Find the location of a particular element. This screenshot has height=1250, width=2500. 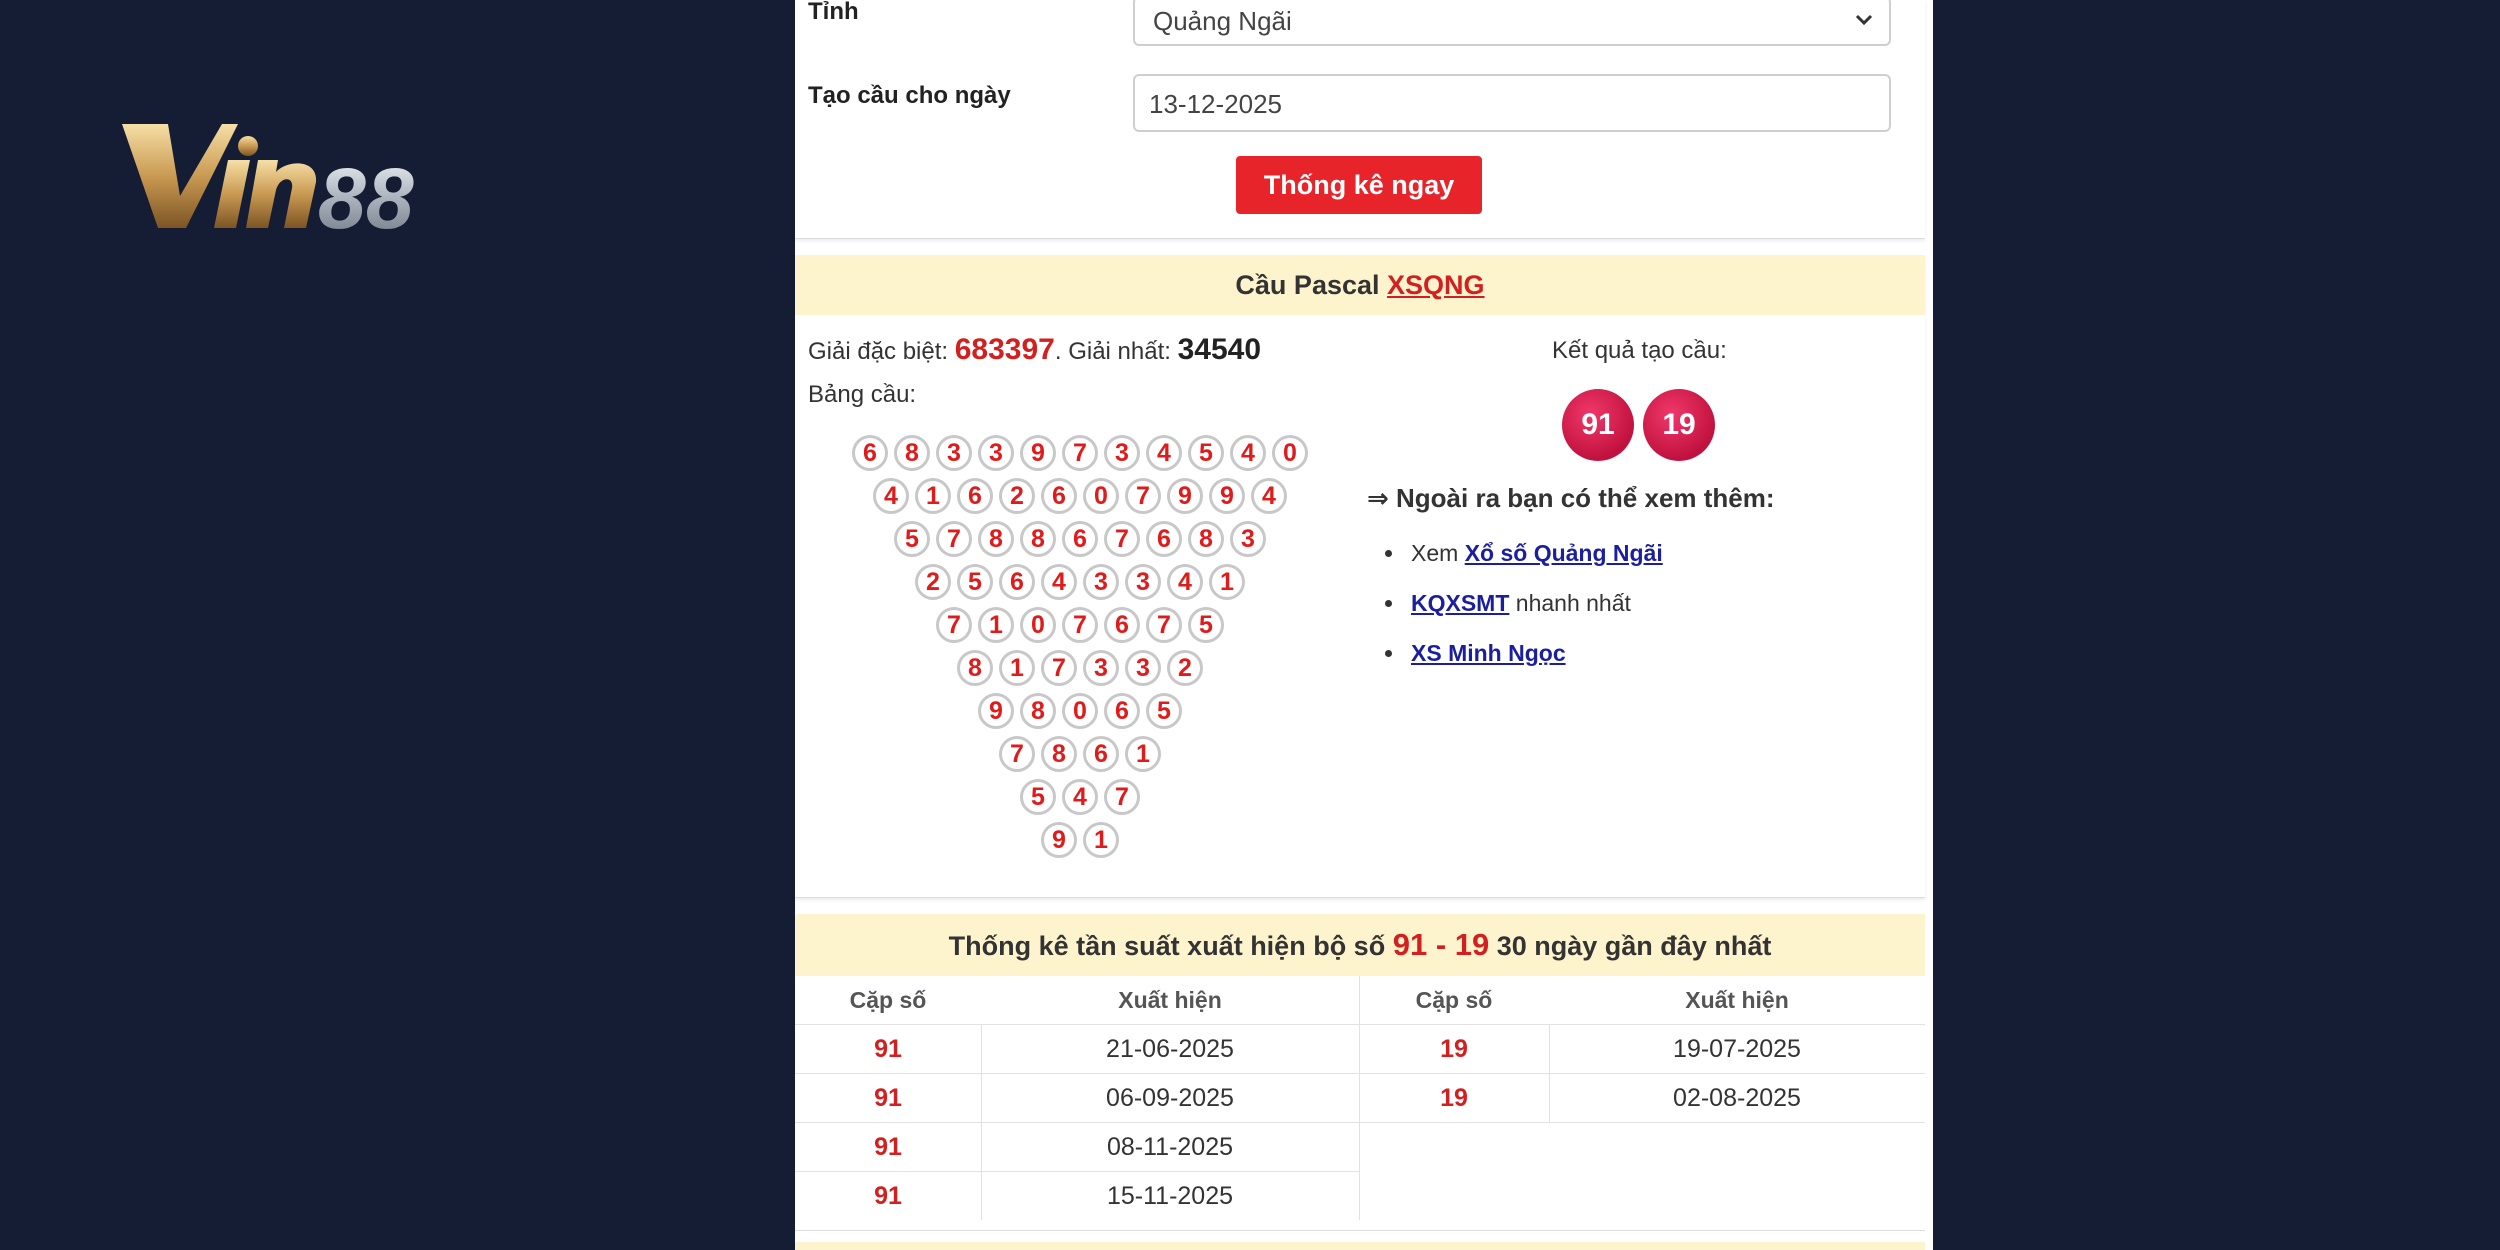

date-label: Tạo cầu cho ngày is located at coordinates (909, 95).